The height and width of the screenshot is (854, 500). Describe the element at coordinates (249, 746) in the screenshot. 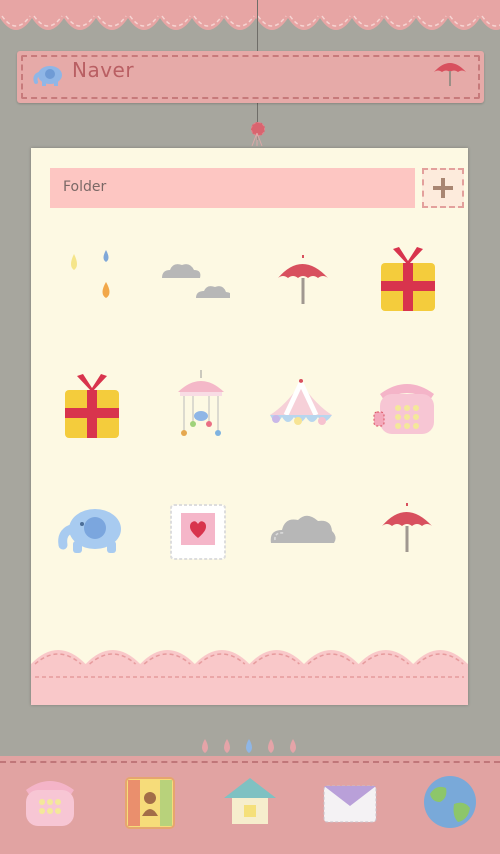

I see `page-indicator` at that location.